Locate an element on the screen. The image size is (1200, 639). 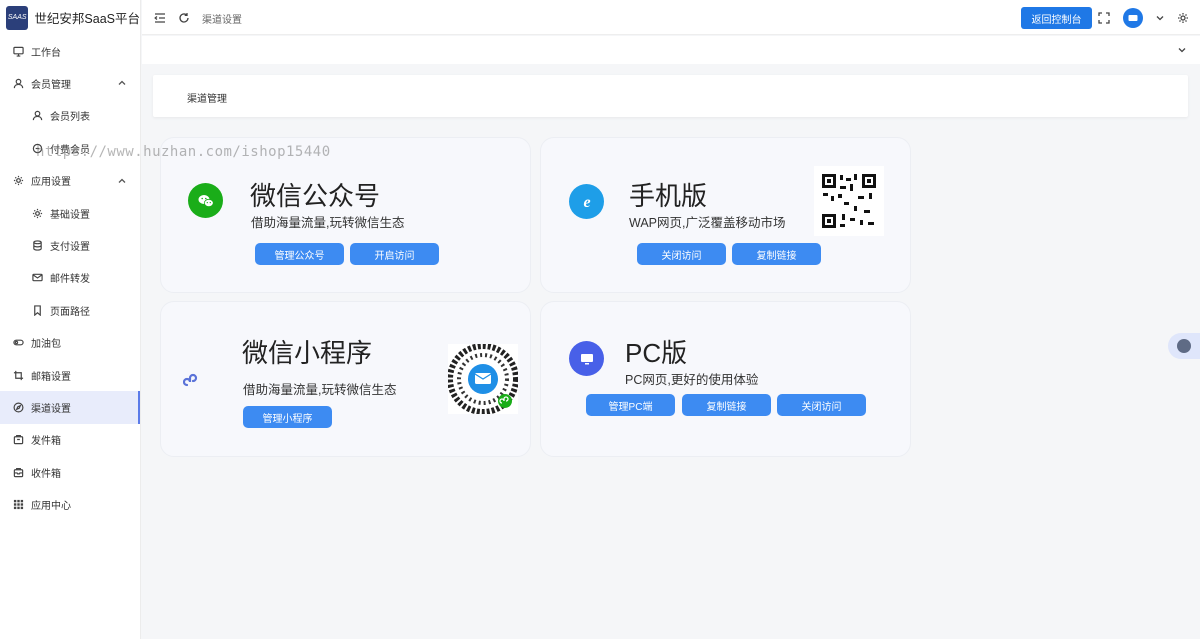
mini-program-icon is located at coordinates (192, 379).